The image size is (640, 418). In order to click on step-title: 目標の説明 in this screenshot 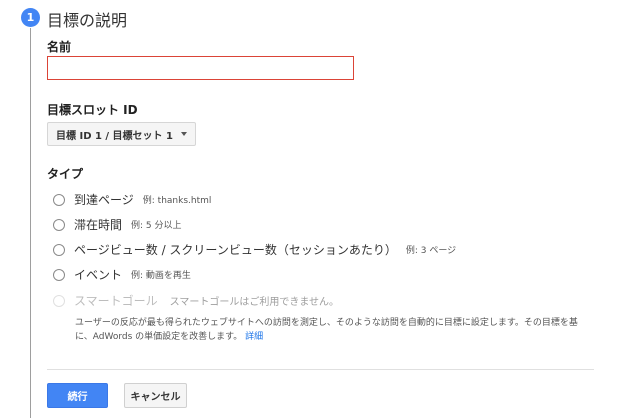, I will do `click(87, 20)`.